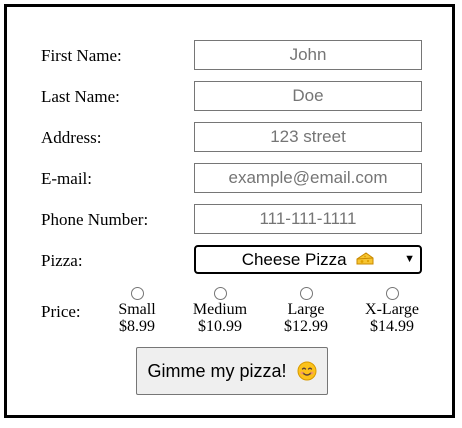  I want to click on price-option-small: Small $8.99, so click(137, 311).